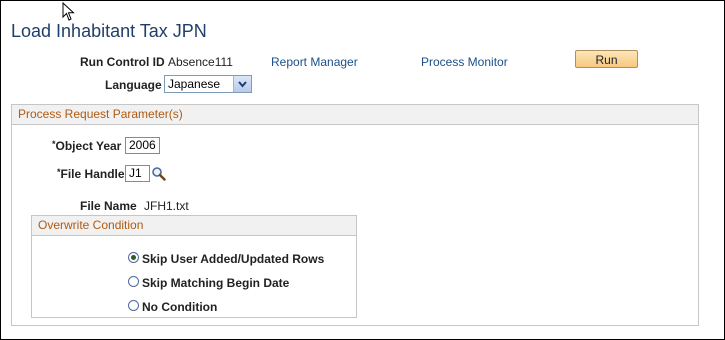 The image size is (725, 340). What do you see at coordinates (180, 307) in the screenshot?
I see `radio-label-no-condition: No Condition` at bounding box center [180, 307].